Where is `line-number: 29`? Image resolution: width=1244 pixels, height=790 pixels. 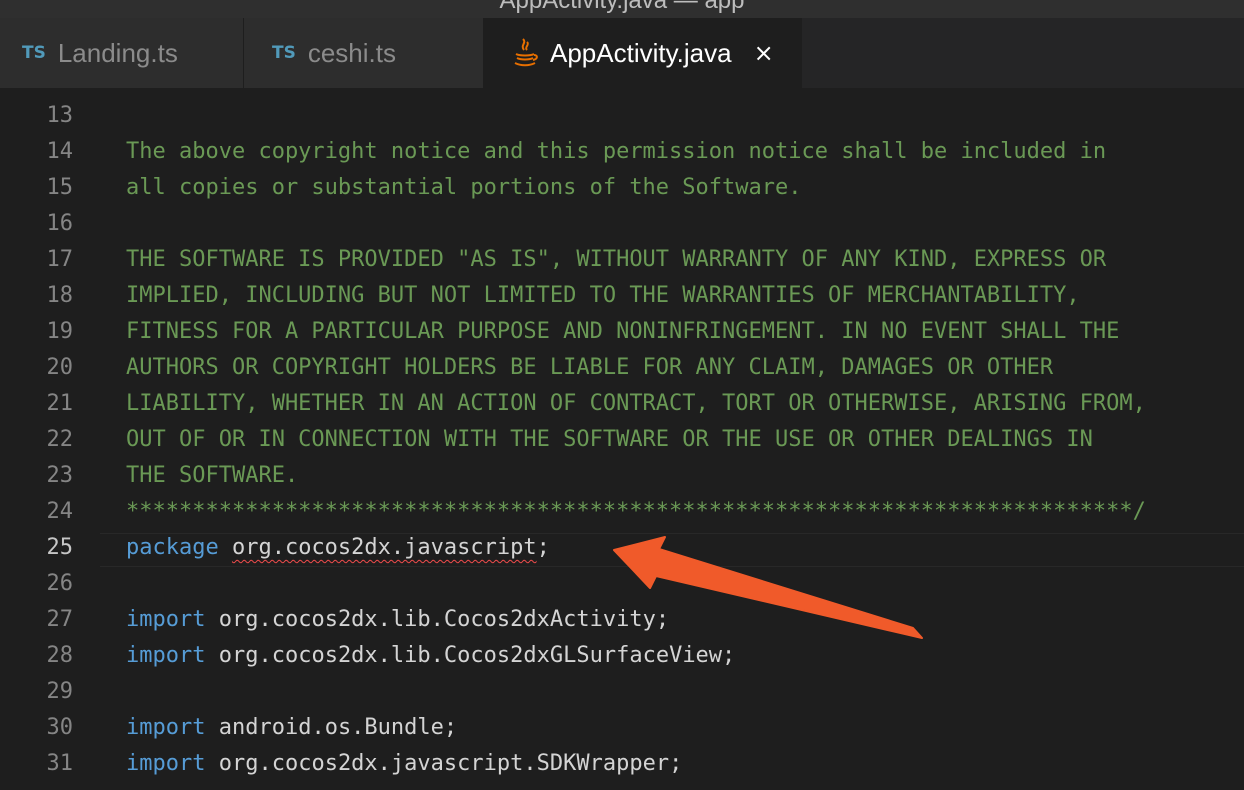
line-number: 29 is located at coordinates (60, 691).